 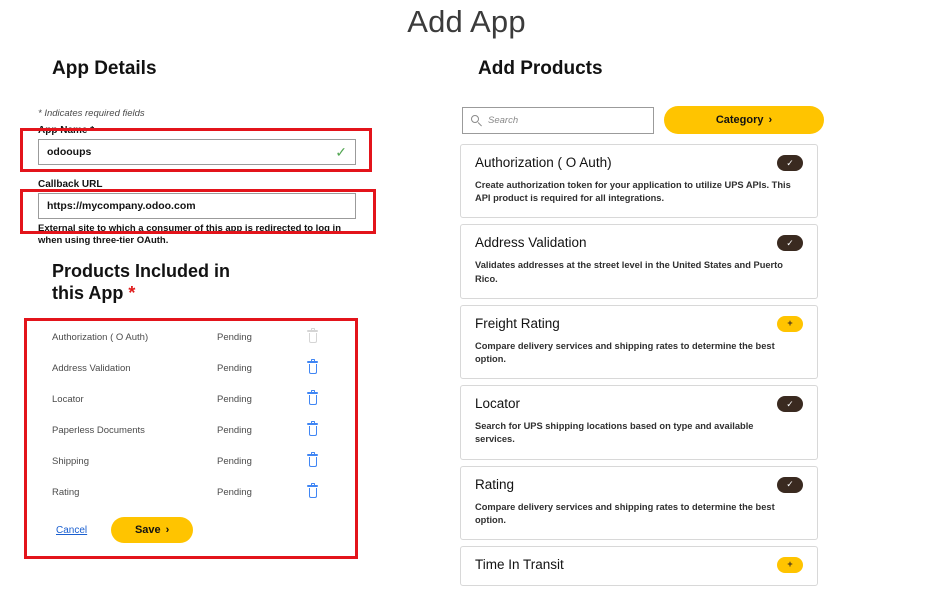 What do you see at coordinates (466, 21) in the screenshot?
I see `page-title: Add App` at bounding box center [466, 21].